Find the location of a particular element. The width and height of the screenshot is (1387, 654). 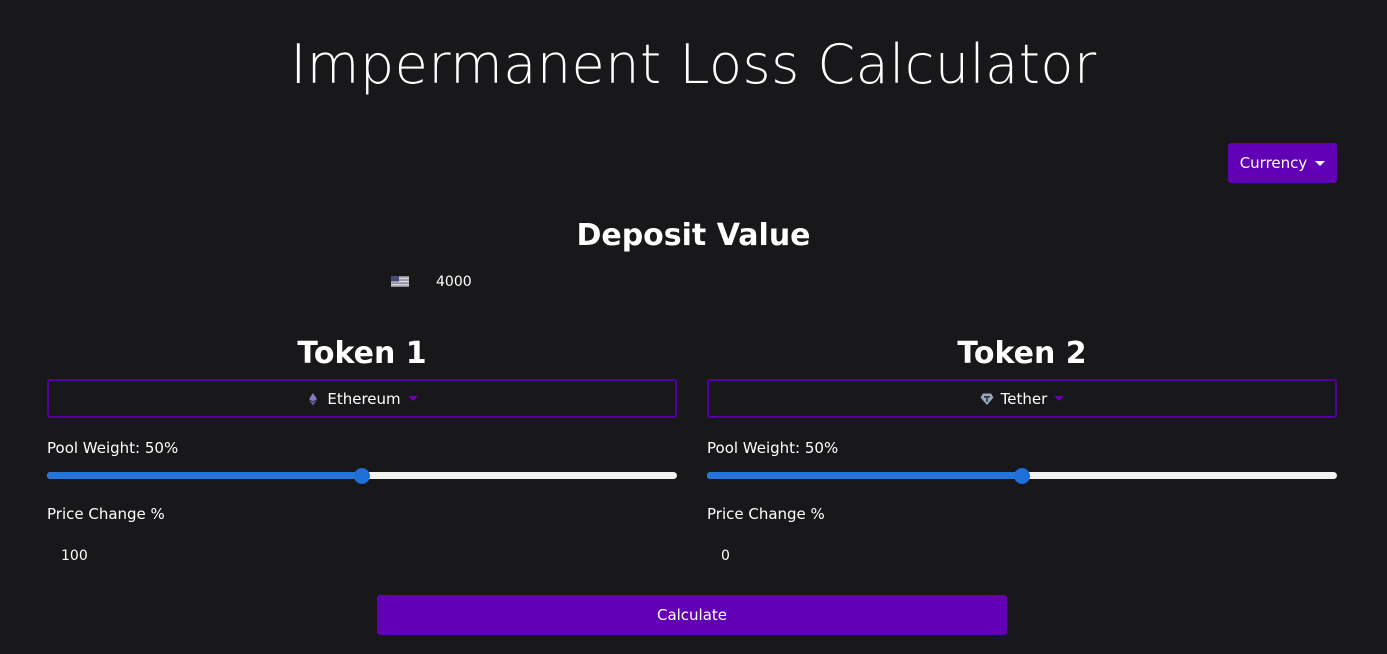

deposit-value-input is located at coordinates (696, 282).